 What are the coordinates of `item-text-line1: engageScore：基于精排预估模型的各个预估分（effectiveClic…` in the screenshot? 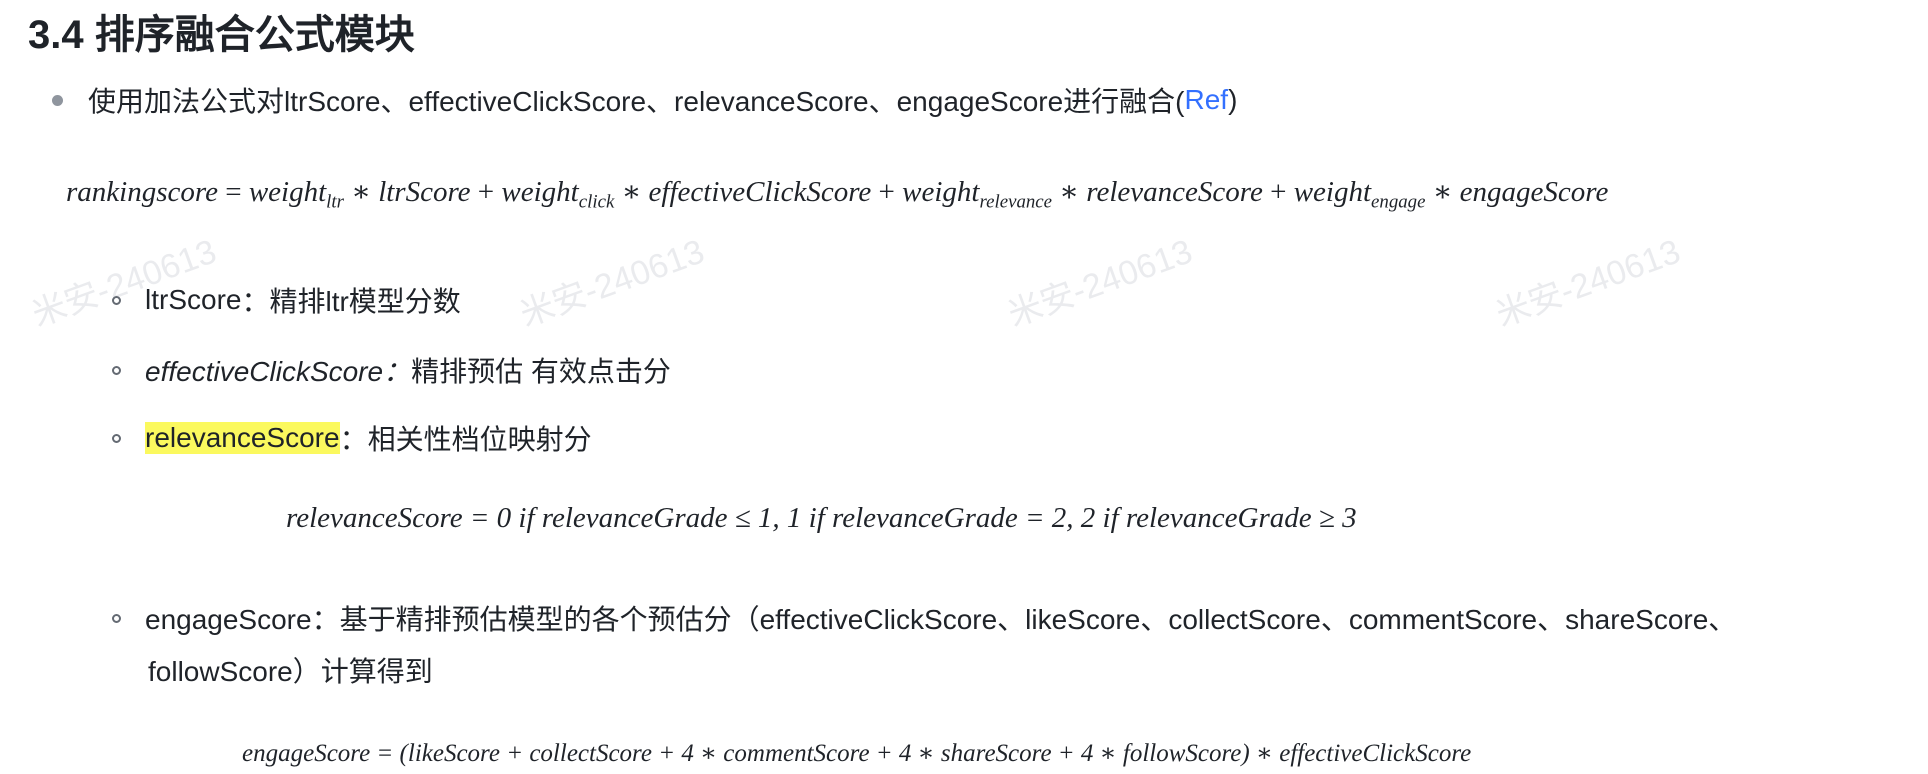 It's located at (941, 619).